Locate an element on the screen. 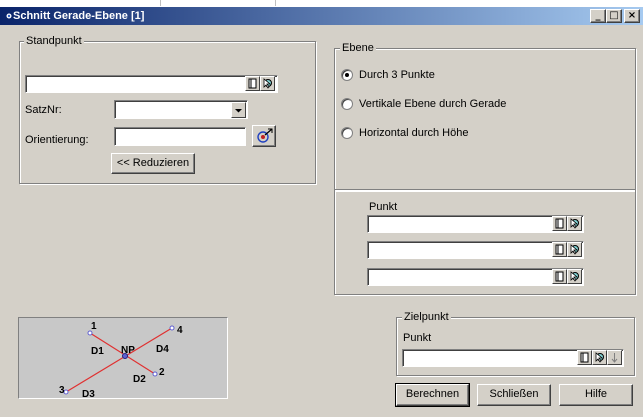 This screenshot has height=417, width=643. intersection-diagram: 1 2 3 4 D1 D2 D3 D4 NP is located at coordinates (123, 358).